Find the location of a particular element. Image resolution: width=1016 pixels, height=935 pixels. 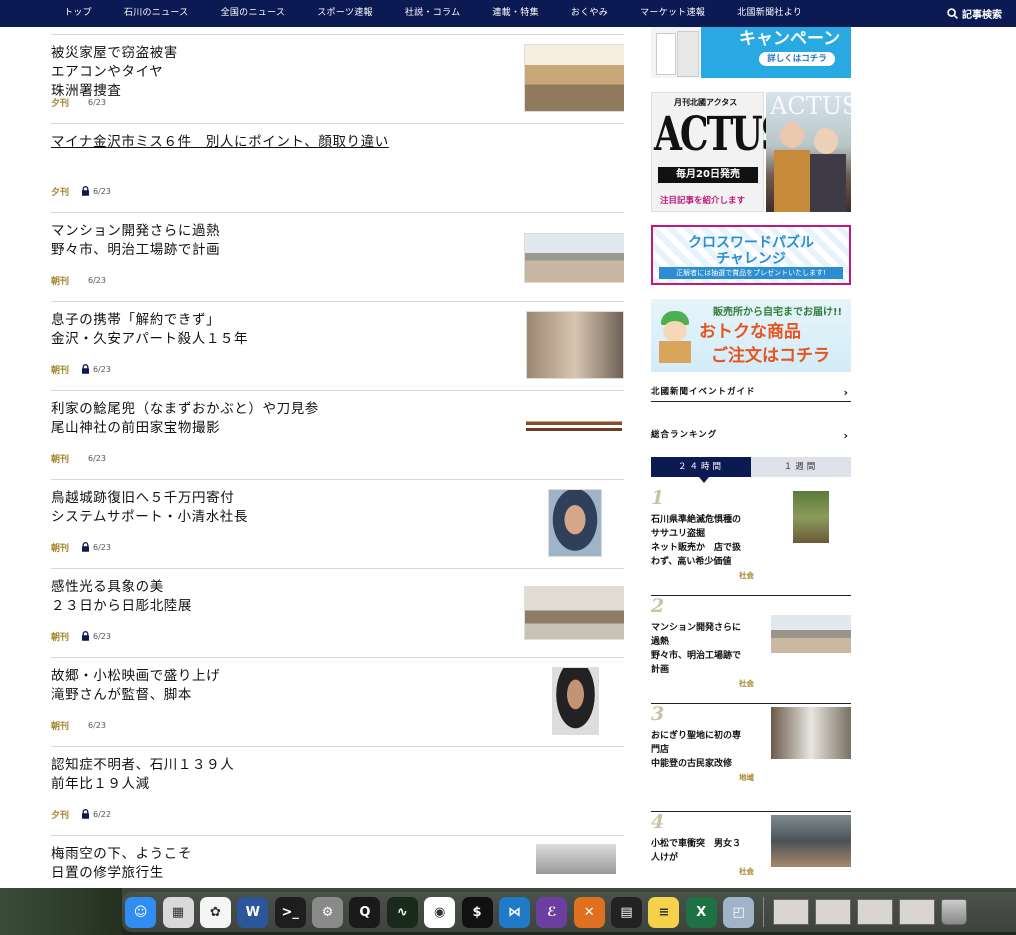

article-title-line: 故郷・小松映画で盛り上げ is located at coordinates (136, 676).